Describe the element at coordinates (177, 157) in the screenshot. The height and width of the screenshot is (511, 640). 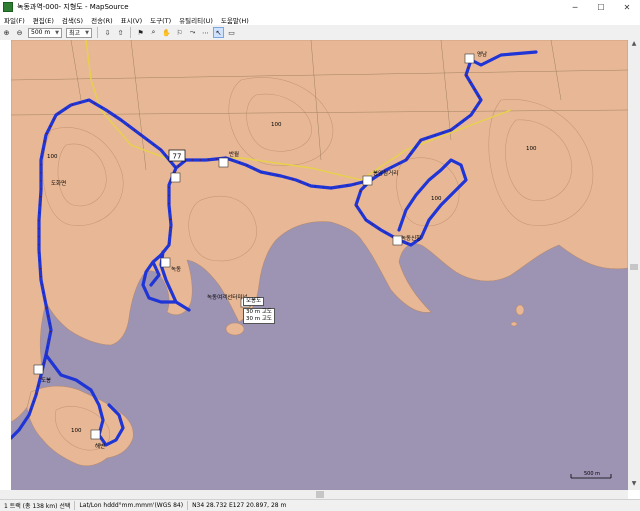
I see `route-number: 77` at that location.